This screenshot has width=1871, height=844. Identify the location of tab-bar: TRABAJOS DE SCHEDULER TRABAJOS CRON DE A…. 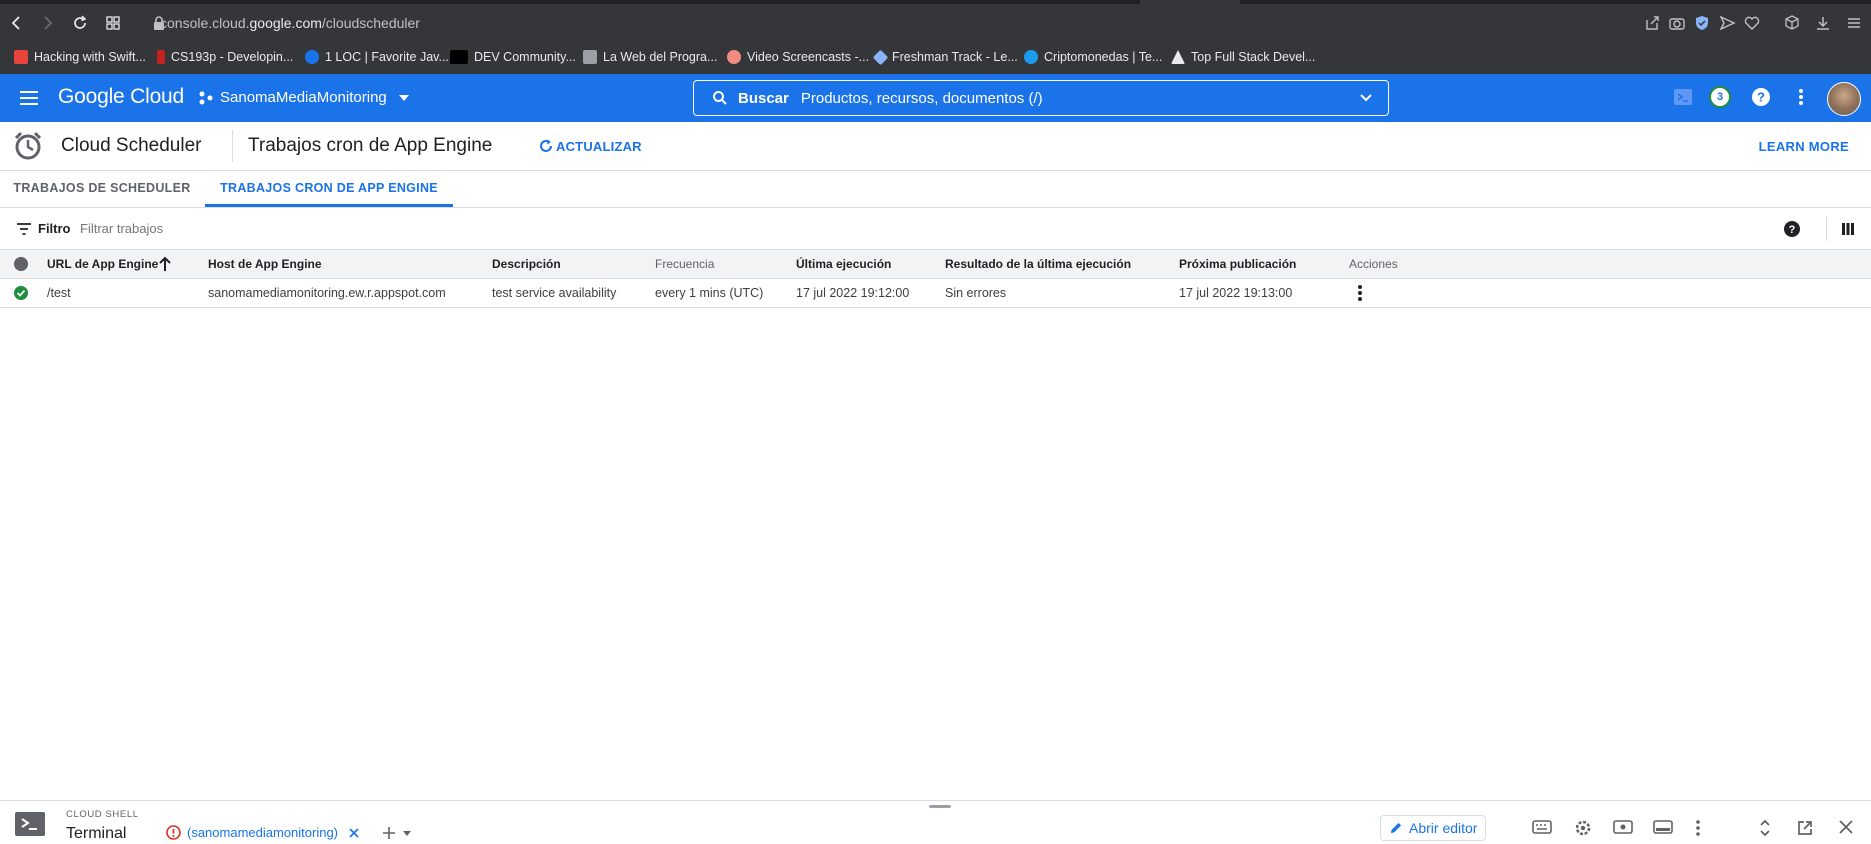
(935, 189).